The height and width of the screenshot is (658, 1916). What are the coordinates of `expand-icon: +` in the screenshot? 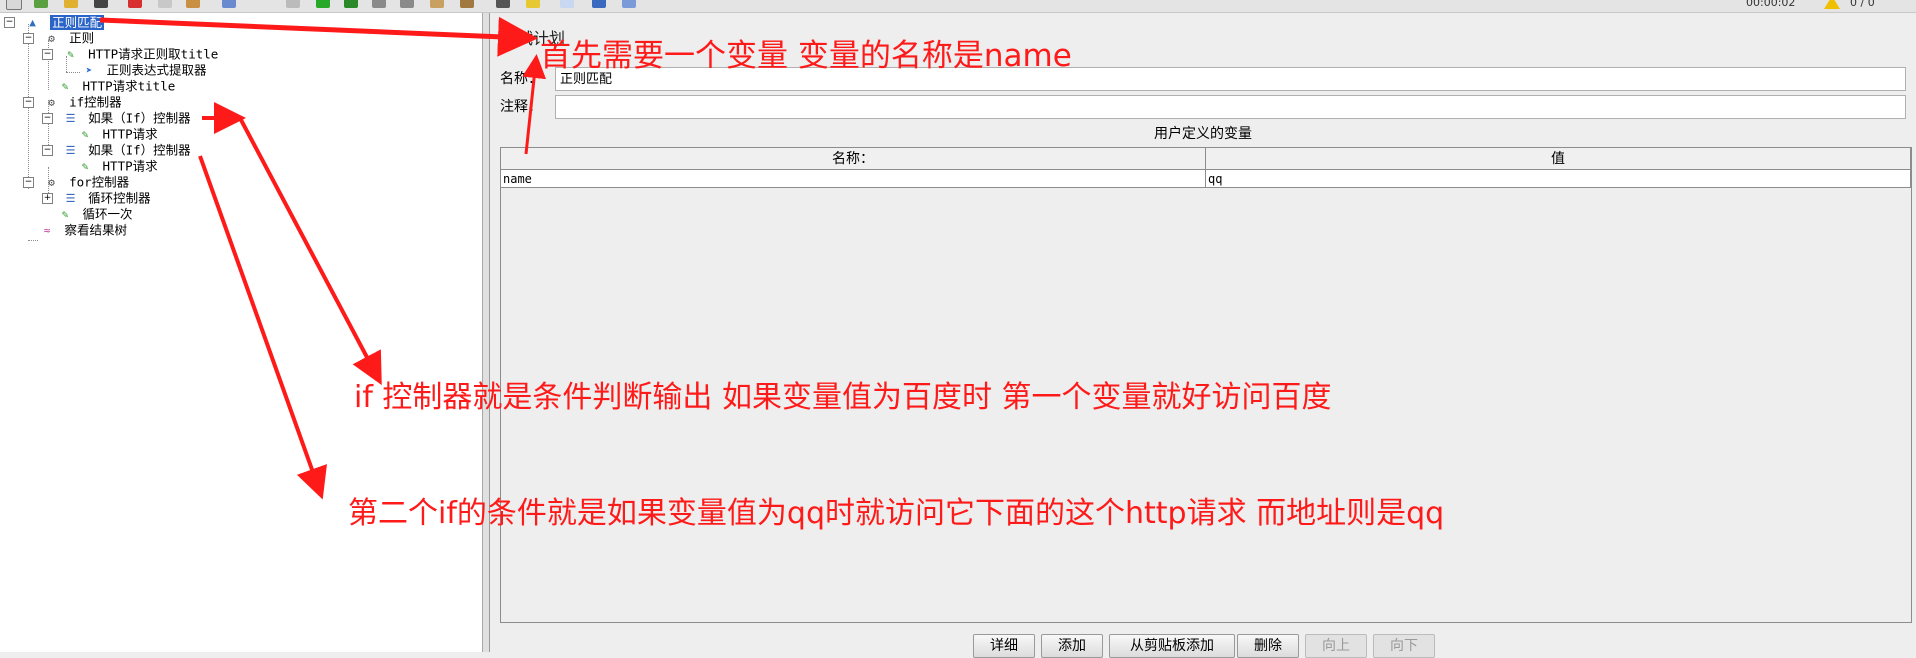 It's located at (47, 198).